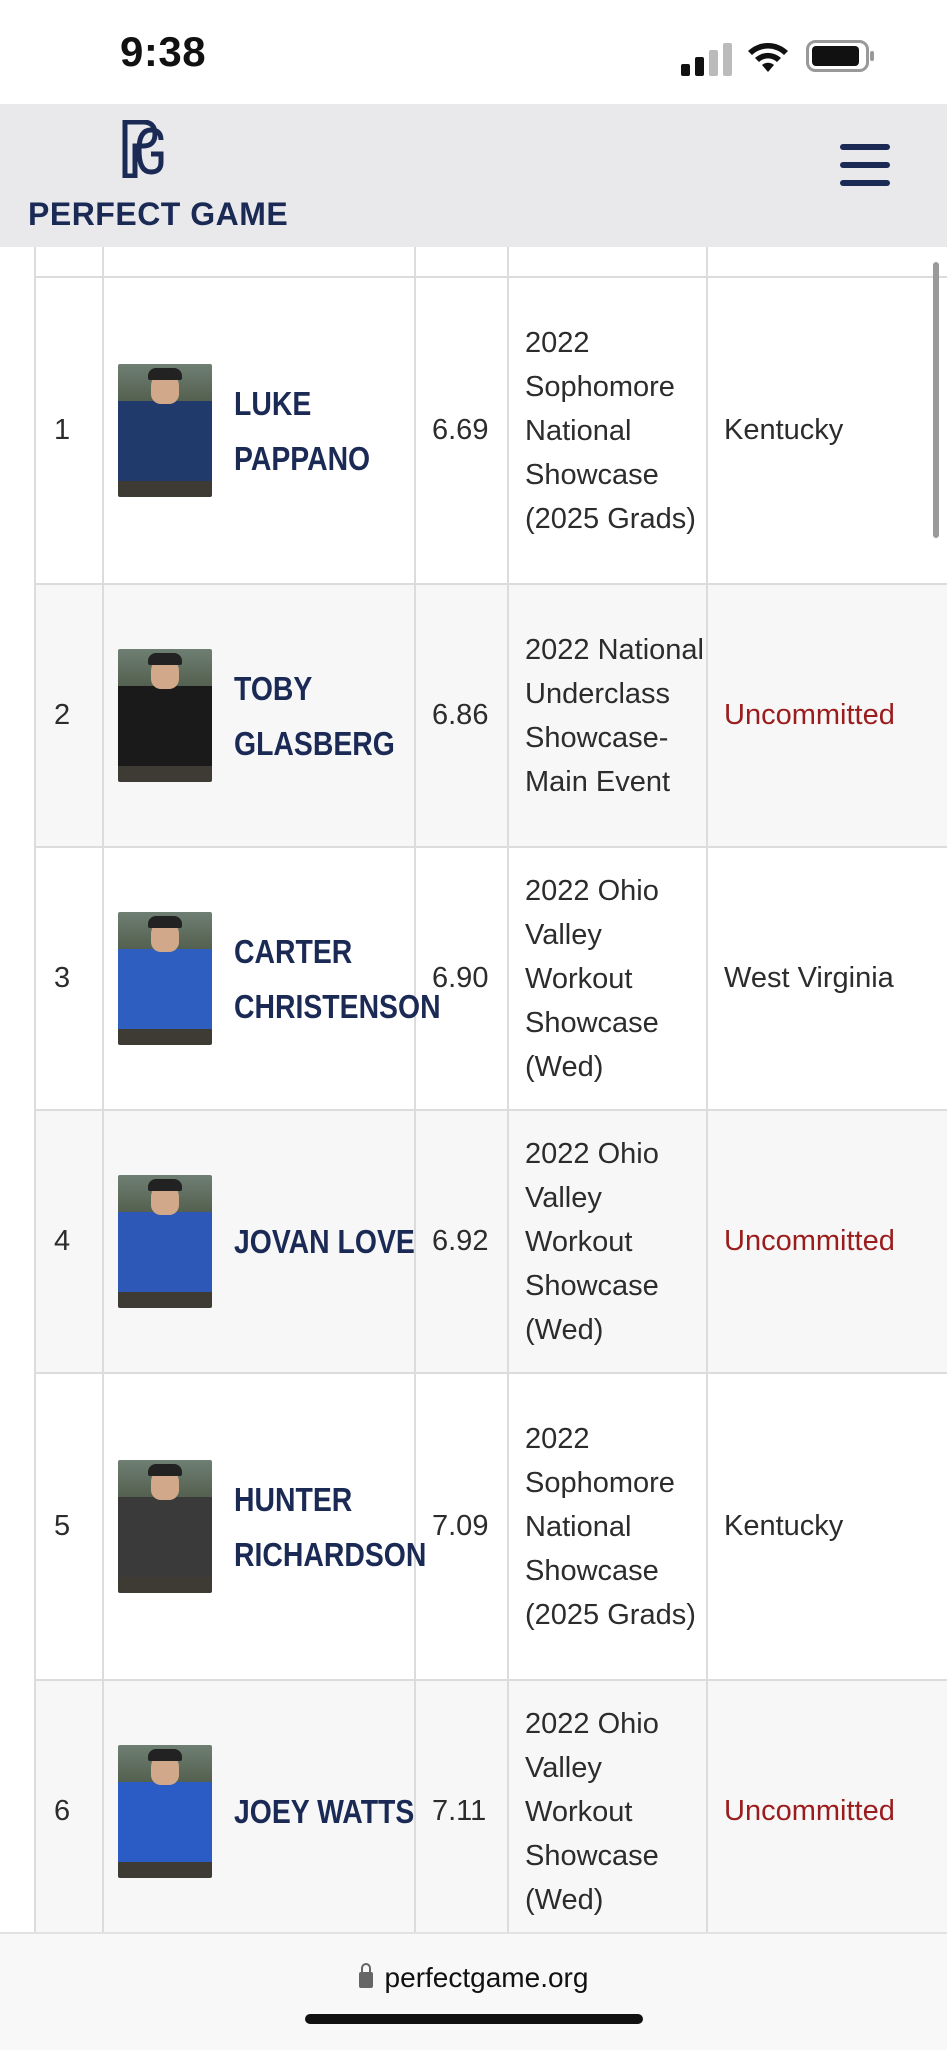 The height and width of the screenshot is (2050, 947). What do you see at coordinates (163, 51) in the screenshot?
I see `status-time: 9:38` at bounding box center [163, 51].